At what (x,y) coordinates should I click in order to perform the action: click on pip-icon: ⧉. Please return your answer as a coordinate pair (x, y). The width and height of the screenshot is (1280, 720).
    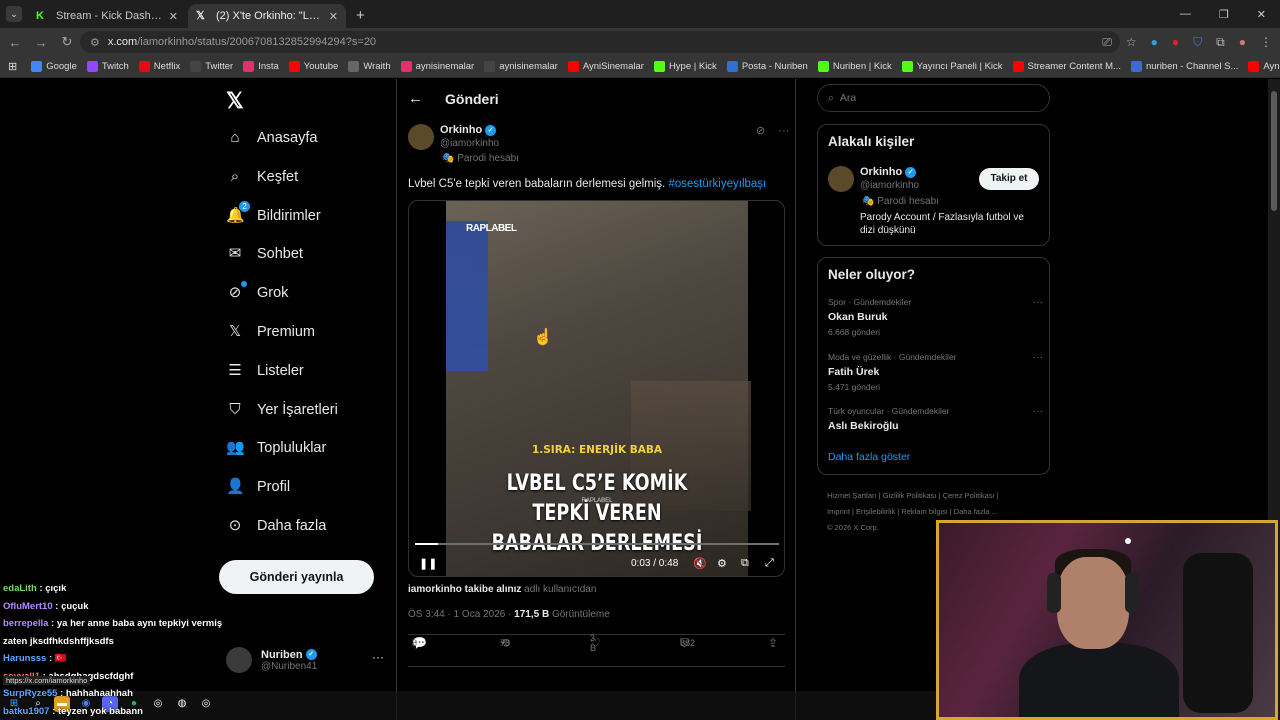
    Looking at the image, I should click on (745, 563).